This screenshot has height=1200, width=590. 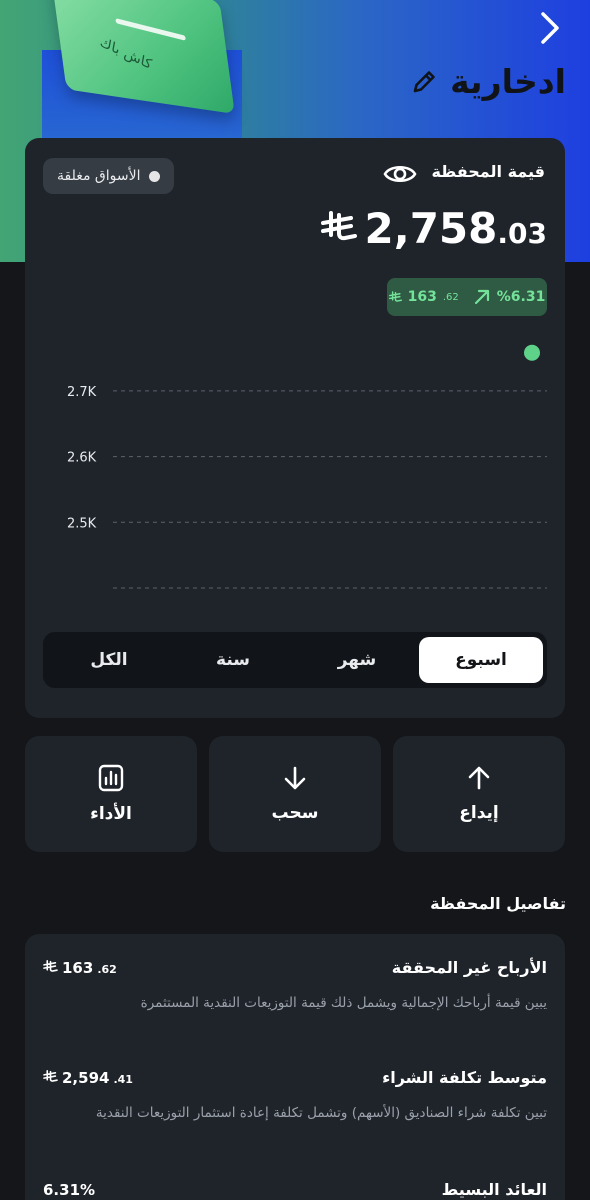 I want to click on detail-value-int: 163, so click(x=78, y=967).